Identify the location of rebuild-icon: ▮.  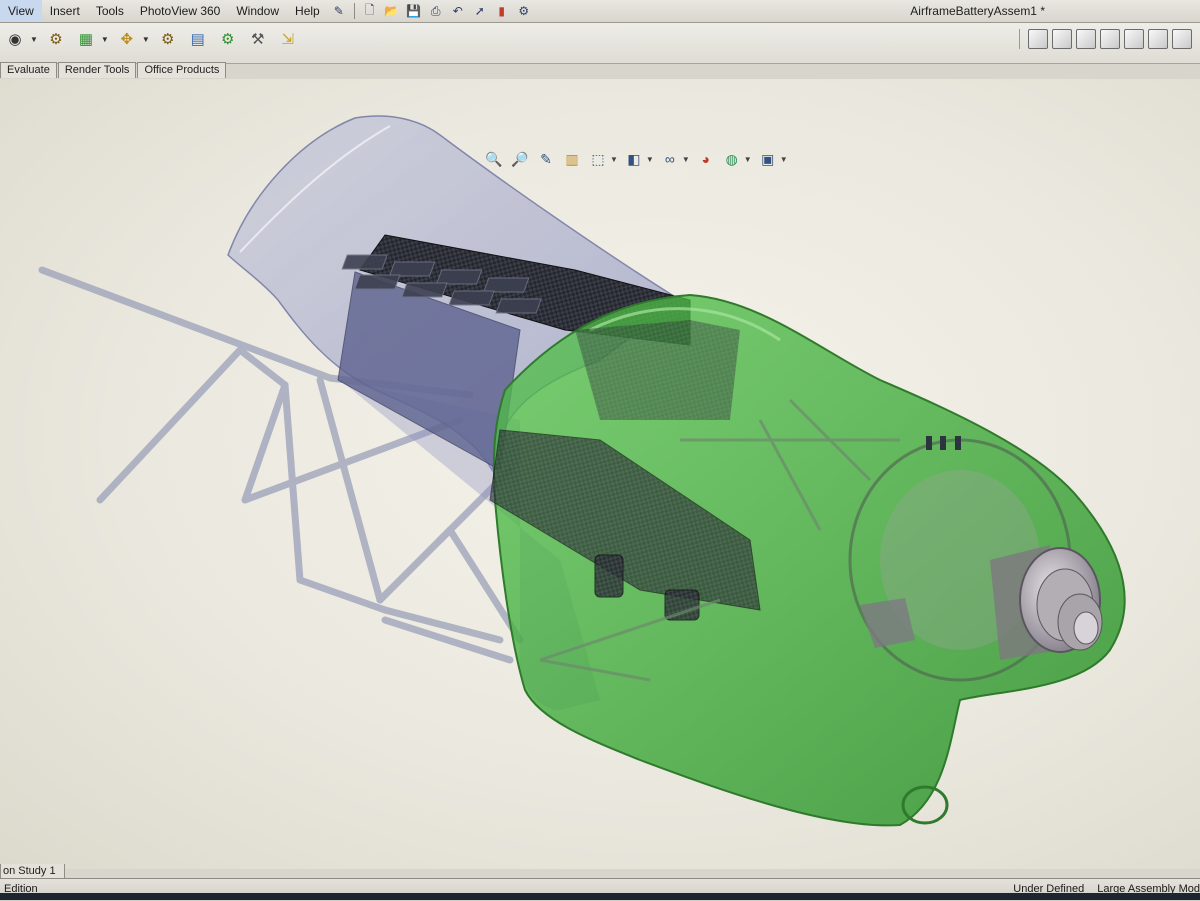
(502, 11).